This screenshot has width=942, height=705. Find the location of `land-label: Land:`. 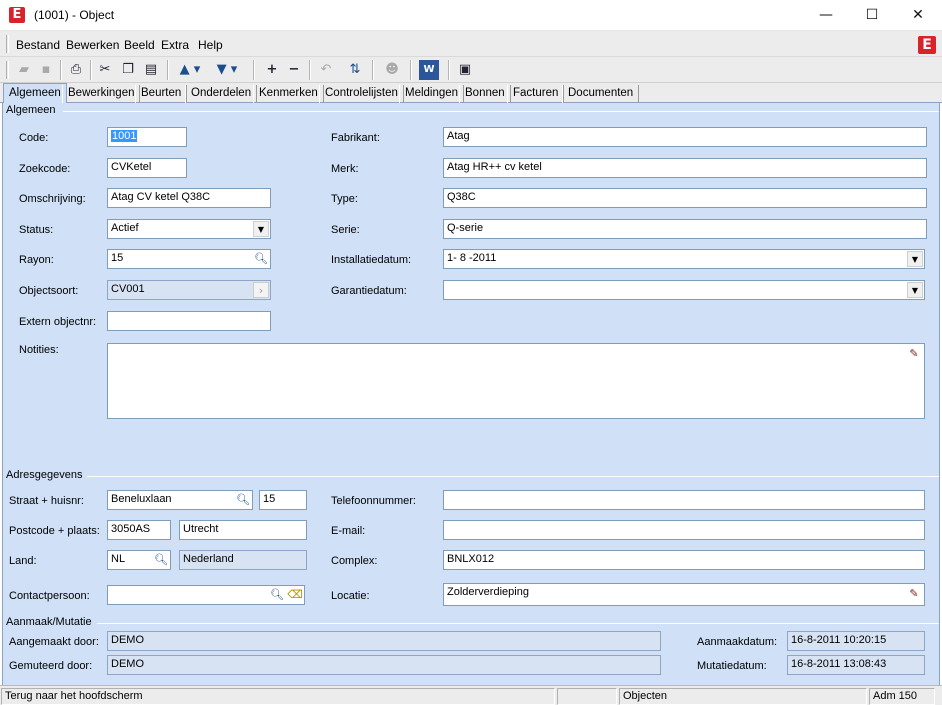

land-label: Land: is located at coordinates (23, 561).